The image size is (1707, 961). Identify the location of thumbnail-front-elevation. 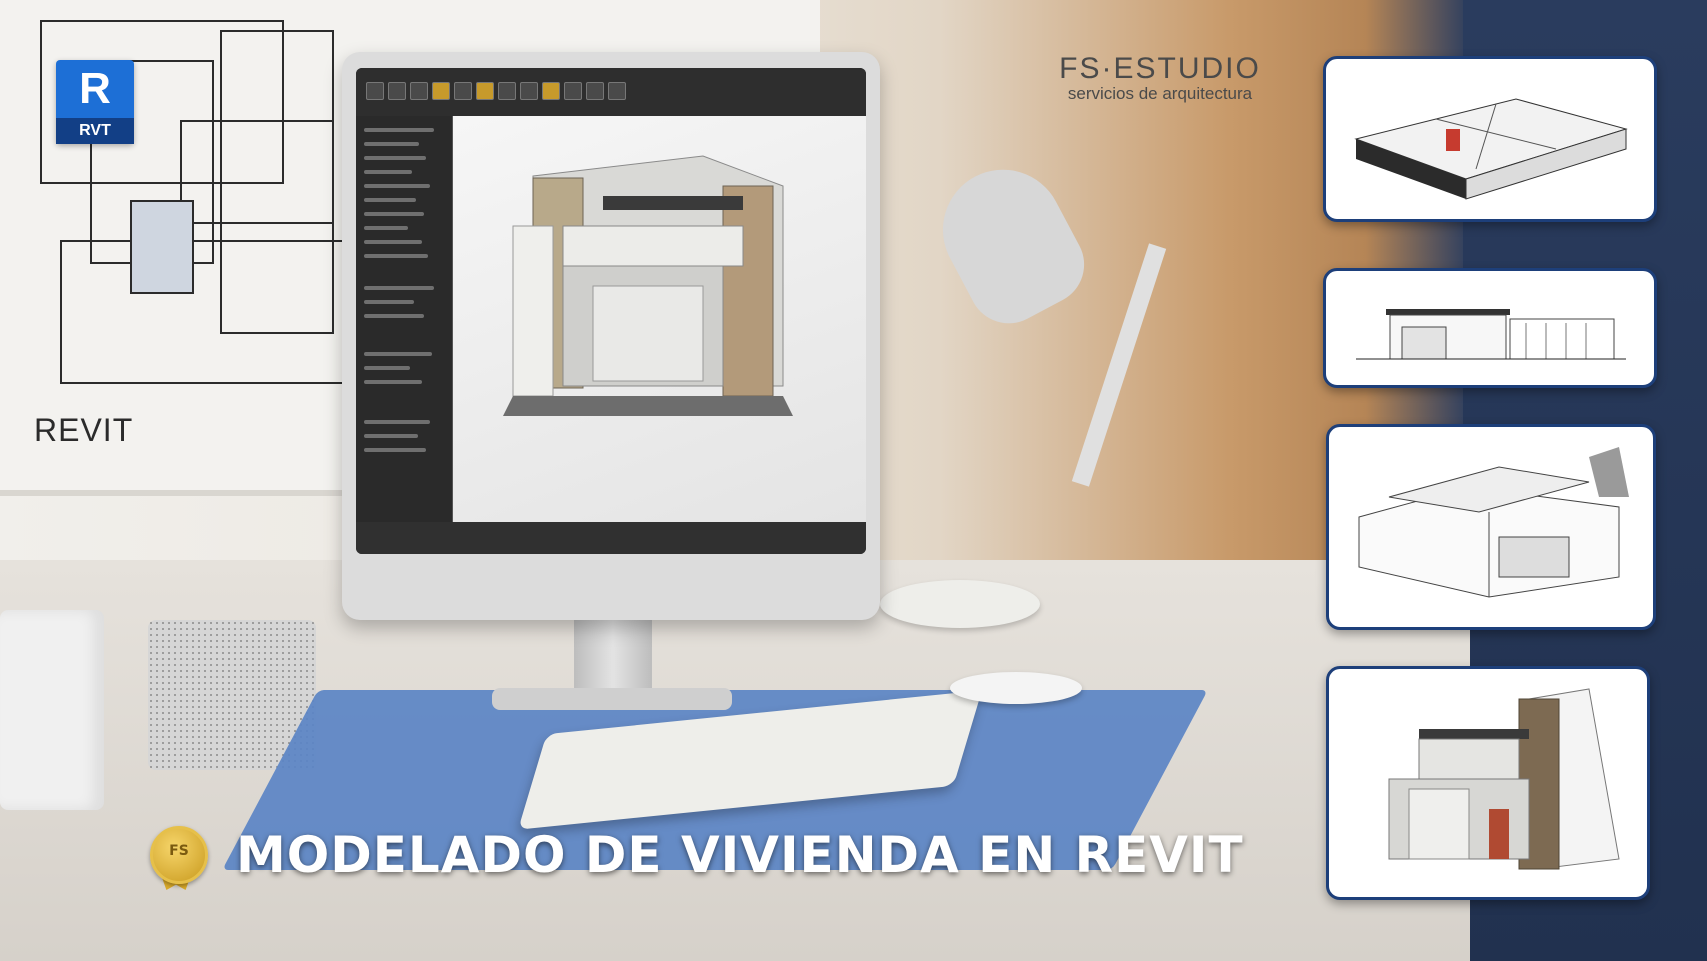
(1490, 328).